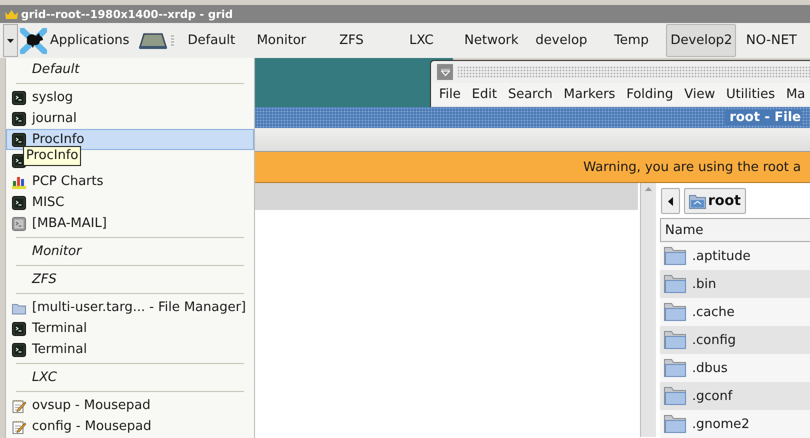  I want to click on scrollbar, so click(648, 310).